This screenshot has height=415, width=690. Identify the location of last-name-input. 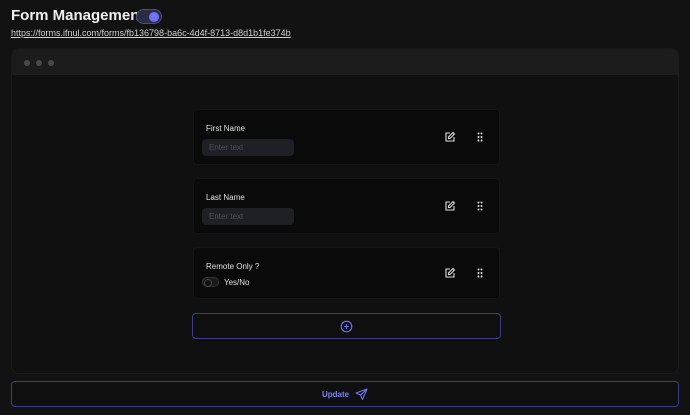
(248, 216).